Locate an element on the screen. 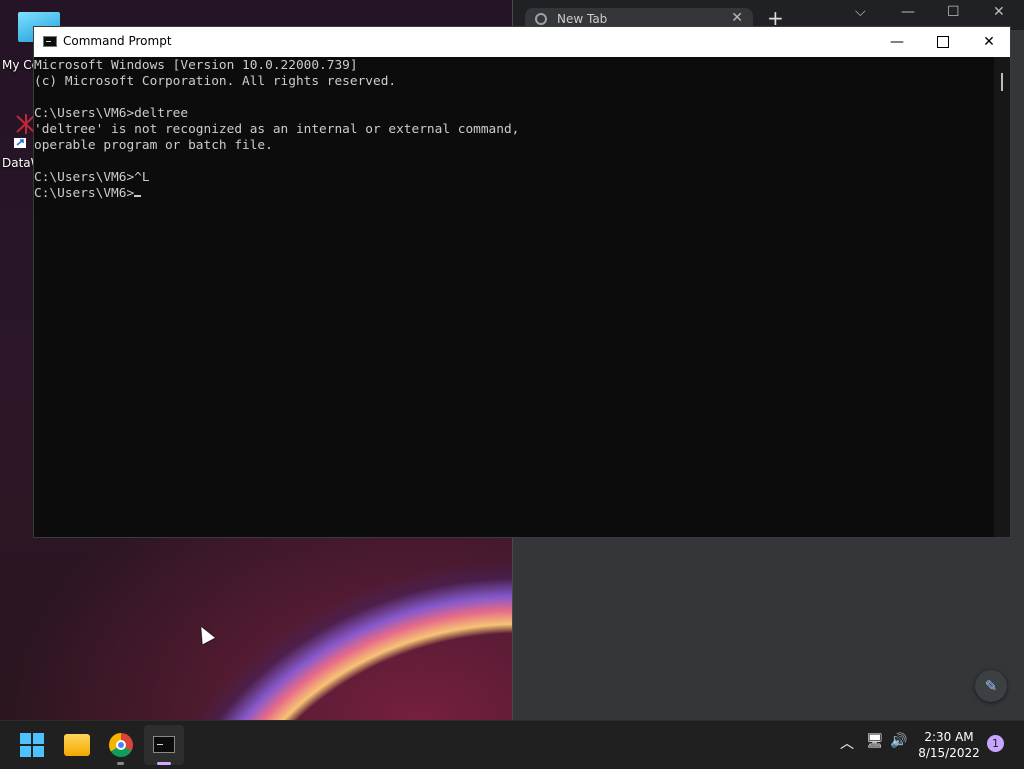 The image size is (1024, 769). console-line: C:\Users\VM6>^L is located at coordinates (92, 177).